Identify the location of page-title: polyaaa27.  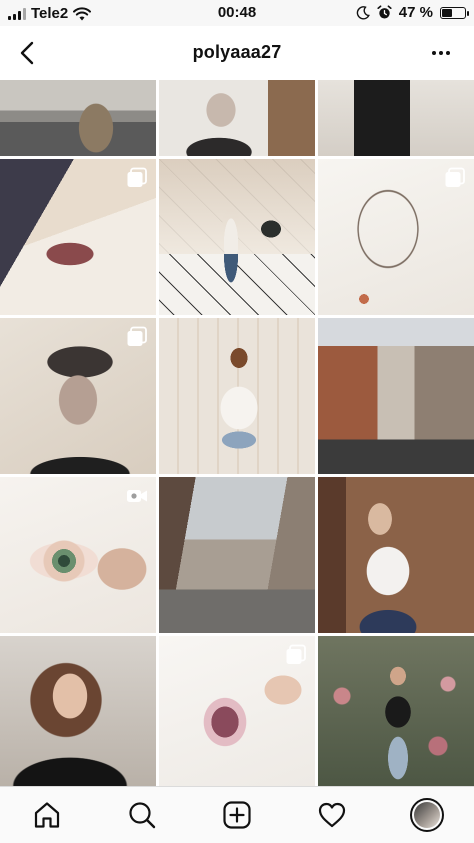
(237, 52).